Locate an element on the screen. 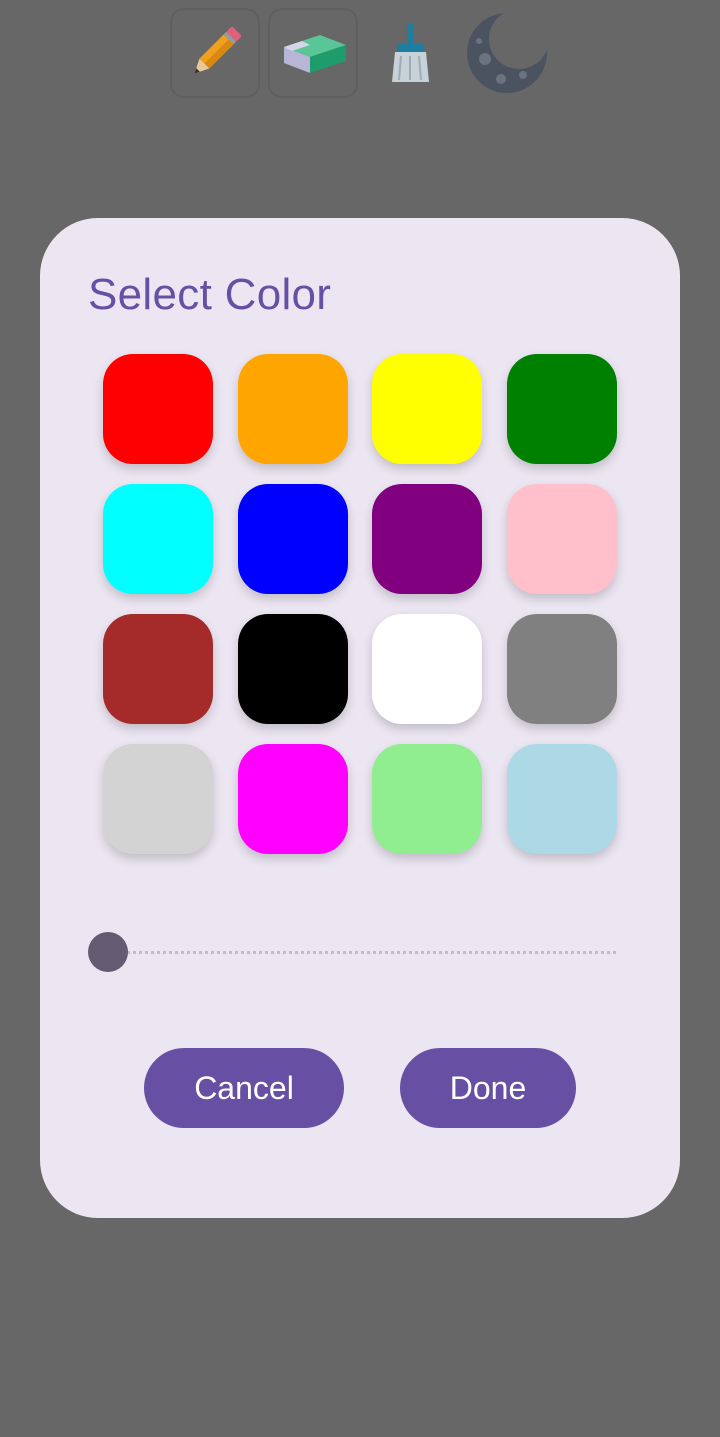  cancel-button: Cancel is located at coordinates (244, 1088).